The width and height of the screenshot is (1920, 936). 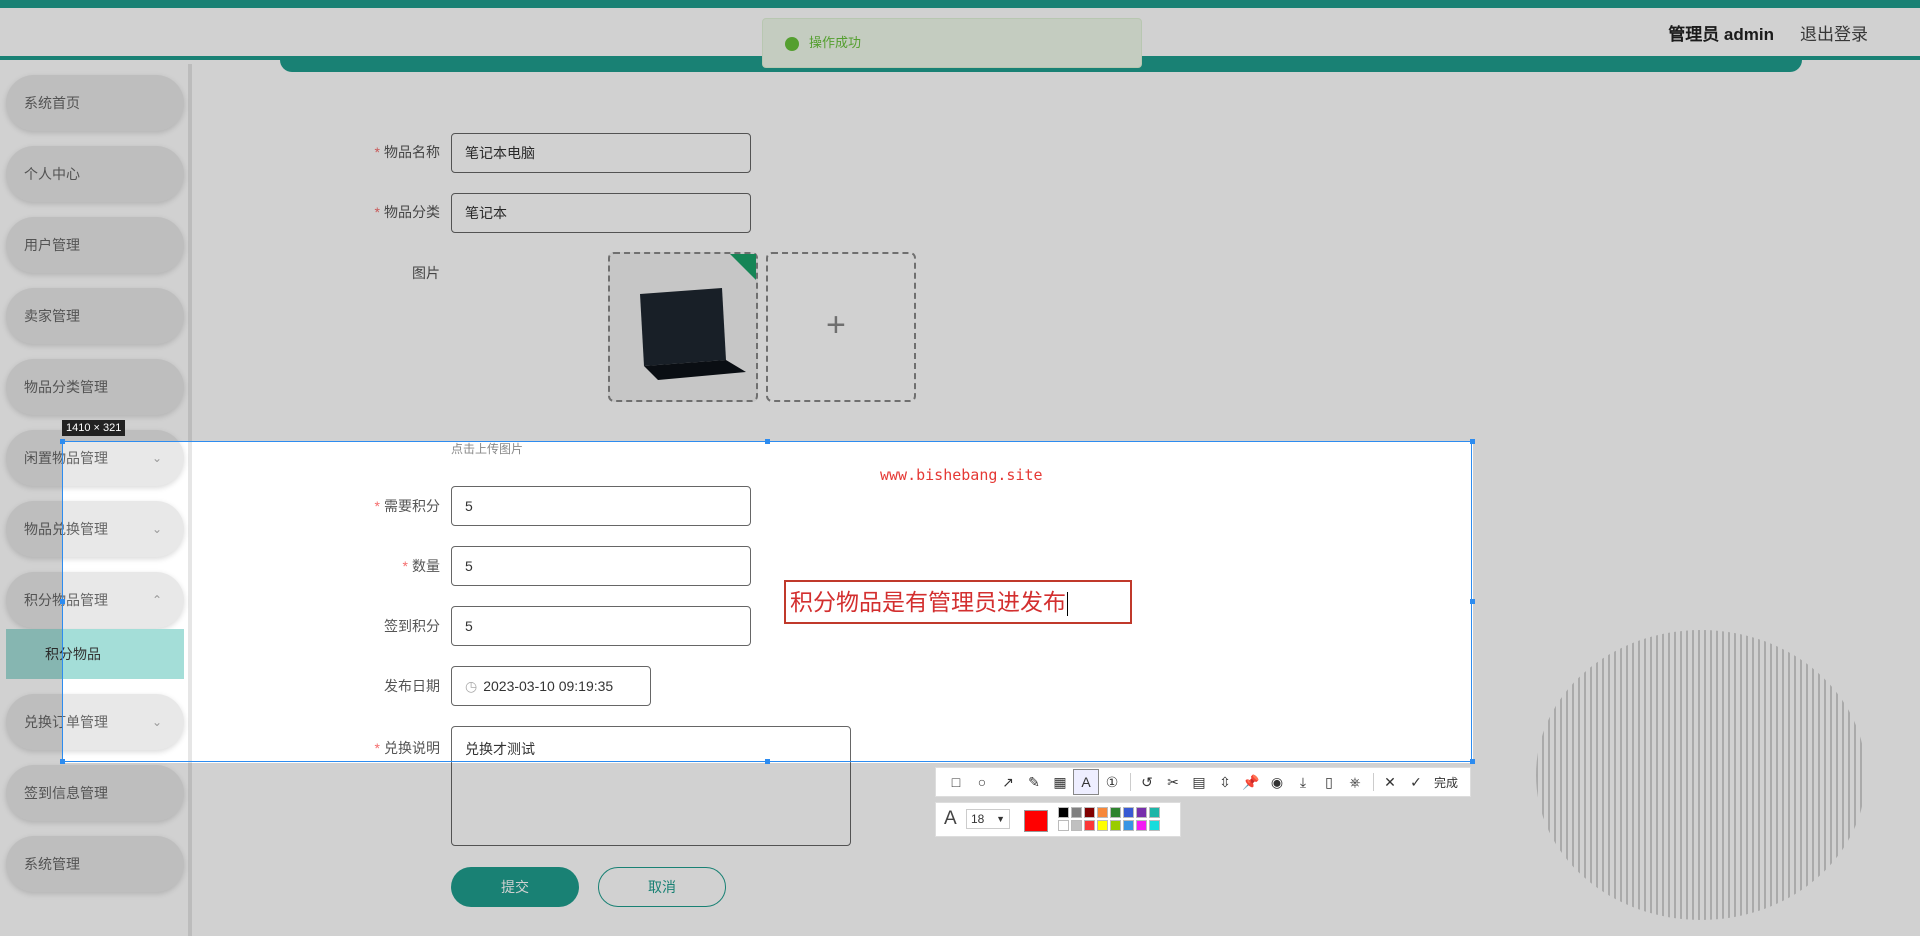 I want to click on pin-icon: 📌, so click(x=1251, y=782).